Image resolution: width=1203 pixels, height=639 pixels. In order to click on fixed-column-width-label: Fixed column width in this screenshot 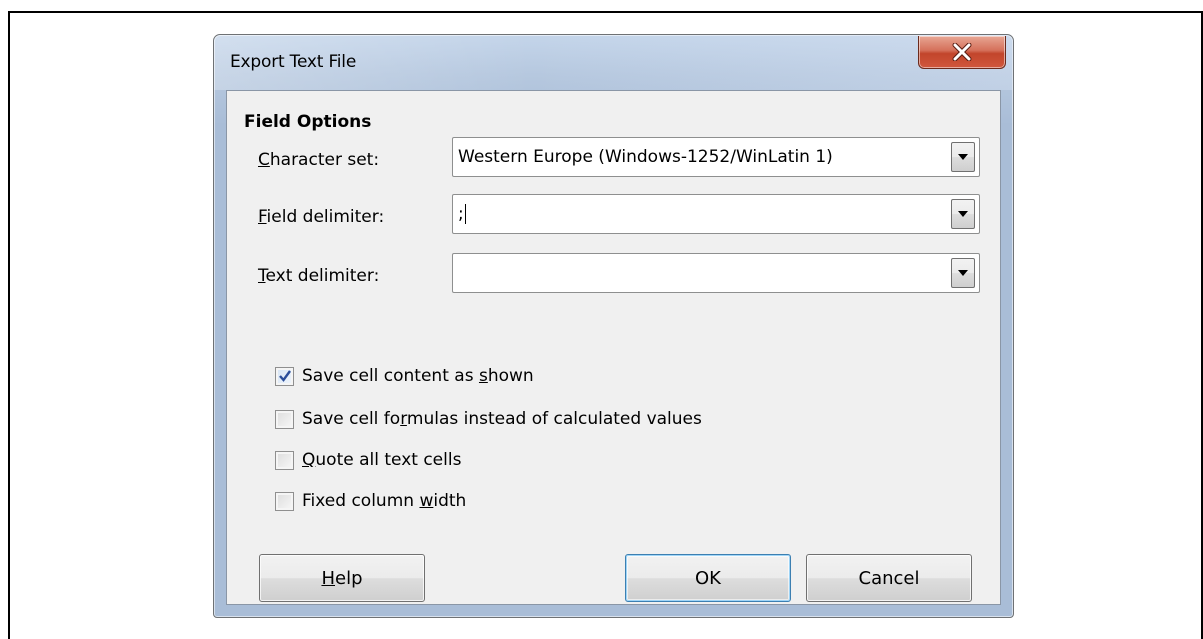, I will do `click(384, 501)`.